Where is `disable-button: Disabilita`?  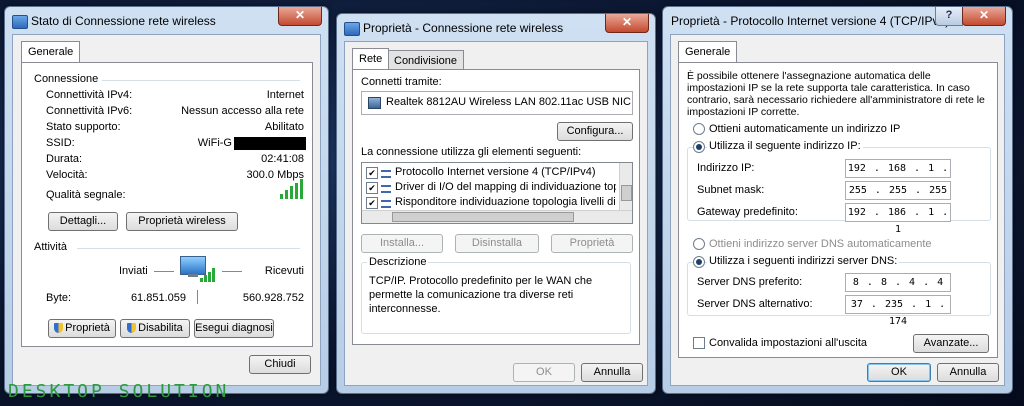 disable-button: Disabilita is located at coordinates (155, 328).